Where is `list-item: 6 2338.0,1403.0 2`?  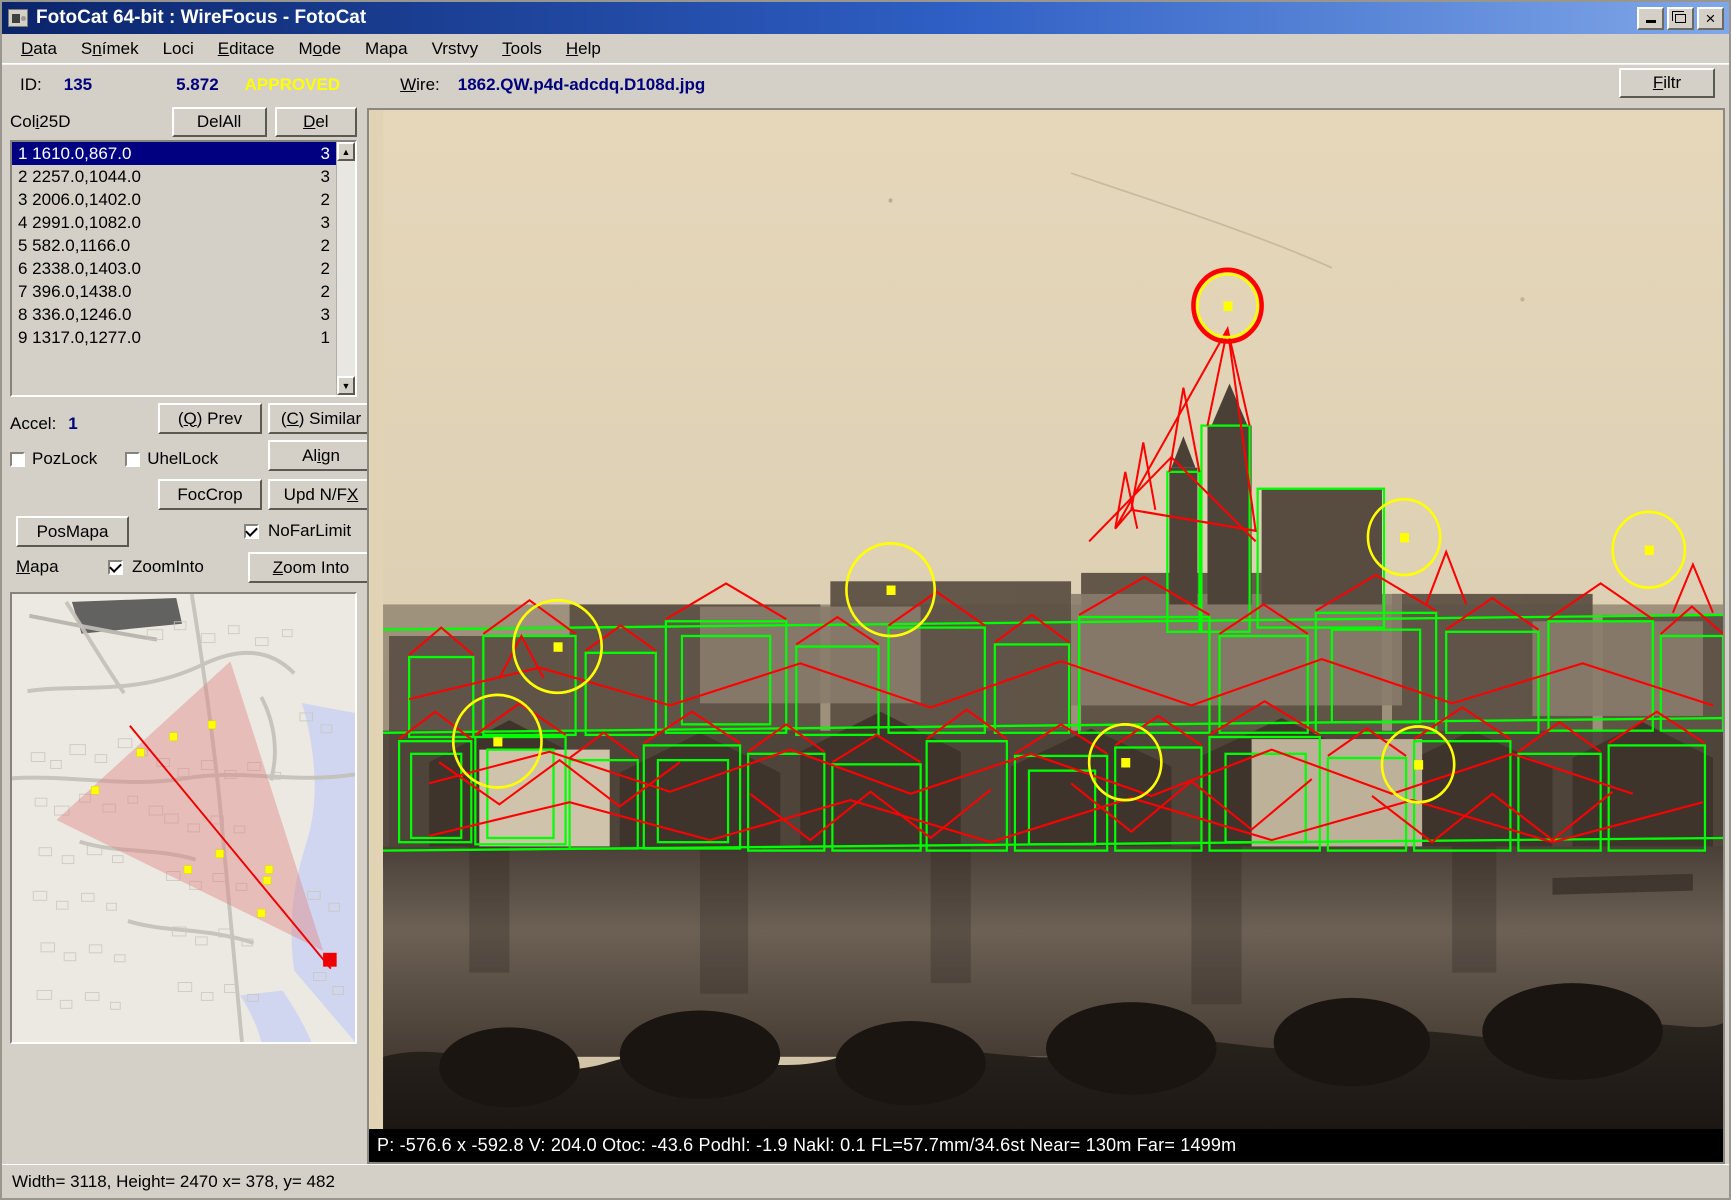
list-item: 6 2338.0,1403.0 2 is located at coordinates (174, 268).